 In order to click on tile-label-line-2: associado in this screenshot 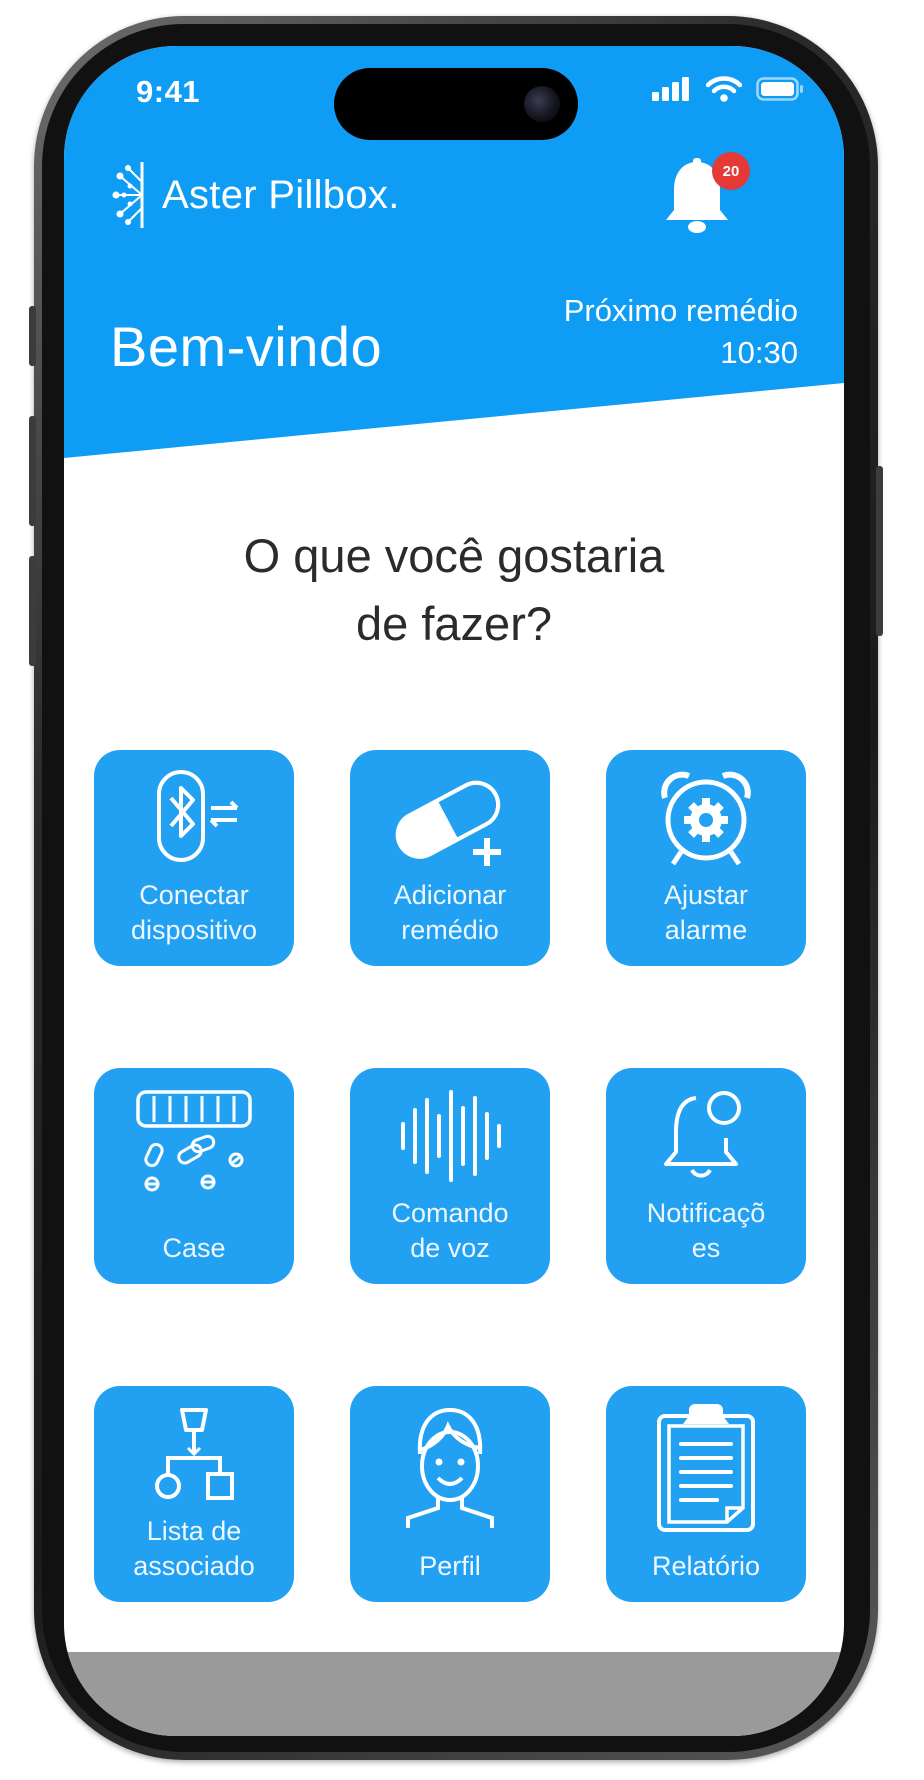, I will do `click(194, 1566)`.